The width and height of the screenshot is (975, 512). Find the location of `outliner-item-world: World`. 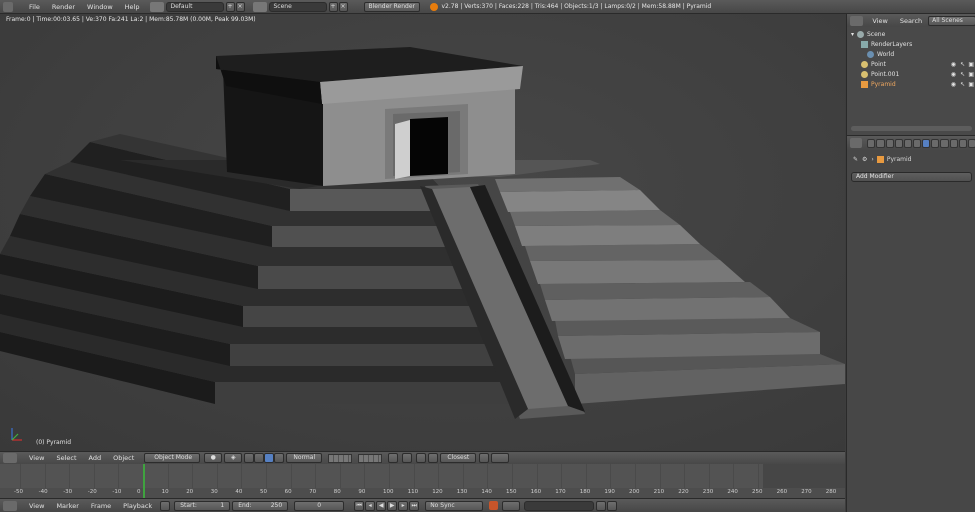

outliner-item-world: World is located at coordinates (911, 54).